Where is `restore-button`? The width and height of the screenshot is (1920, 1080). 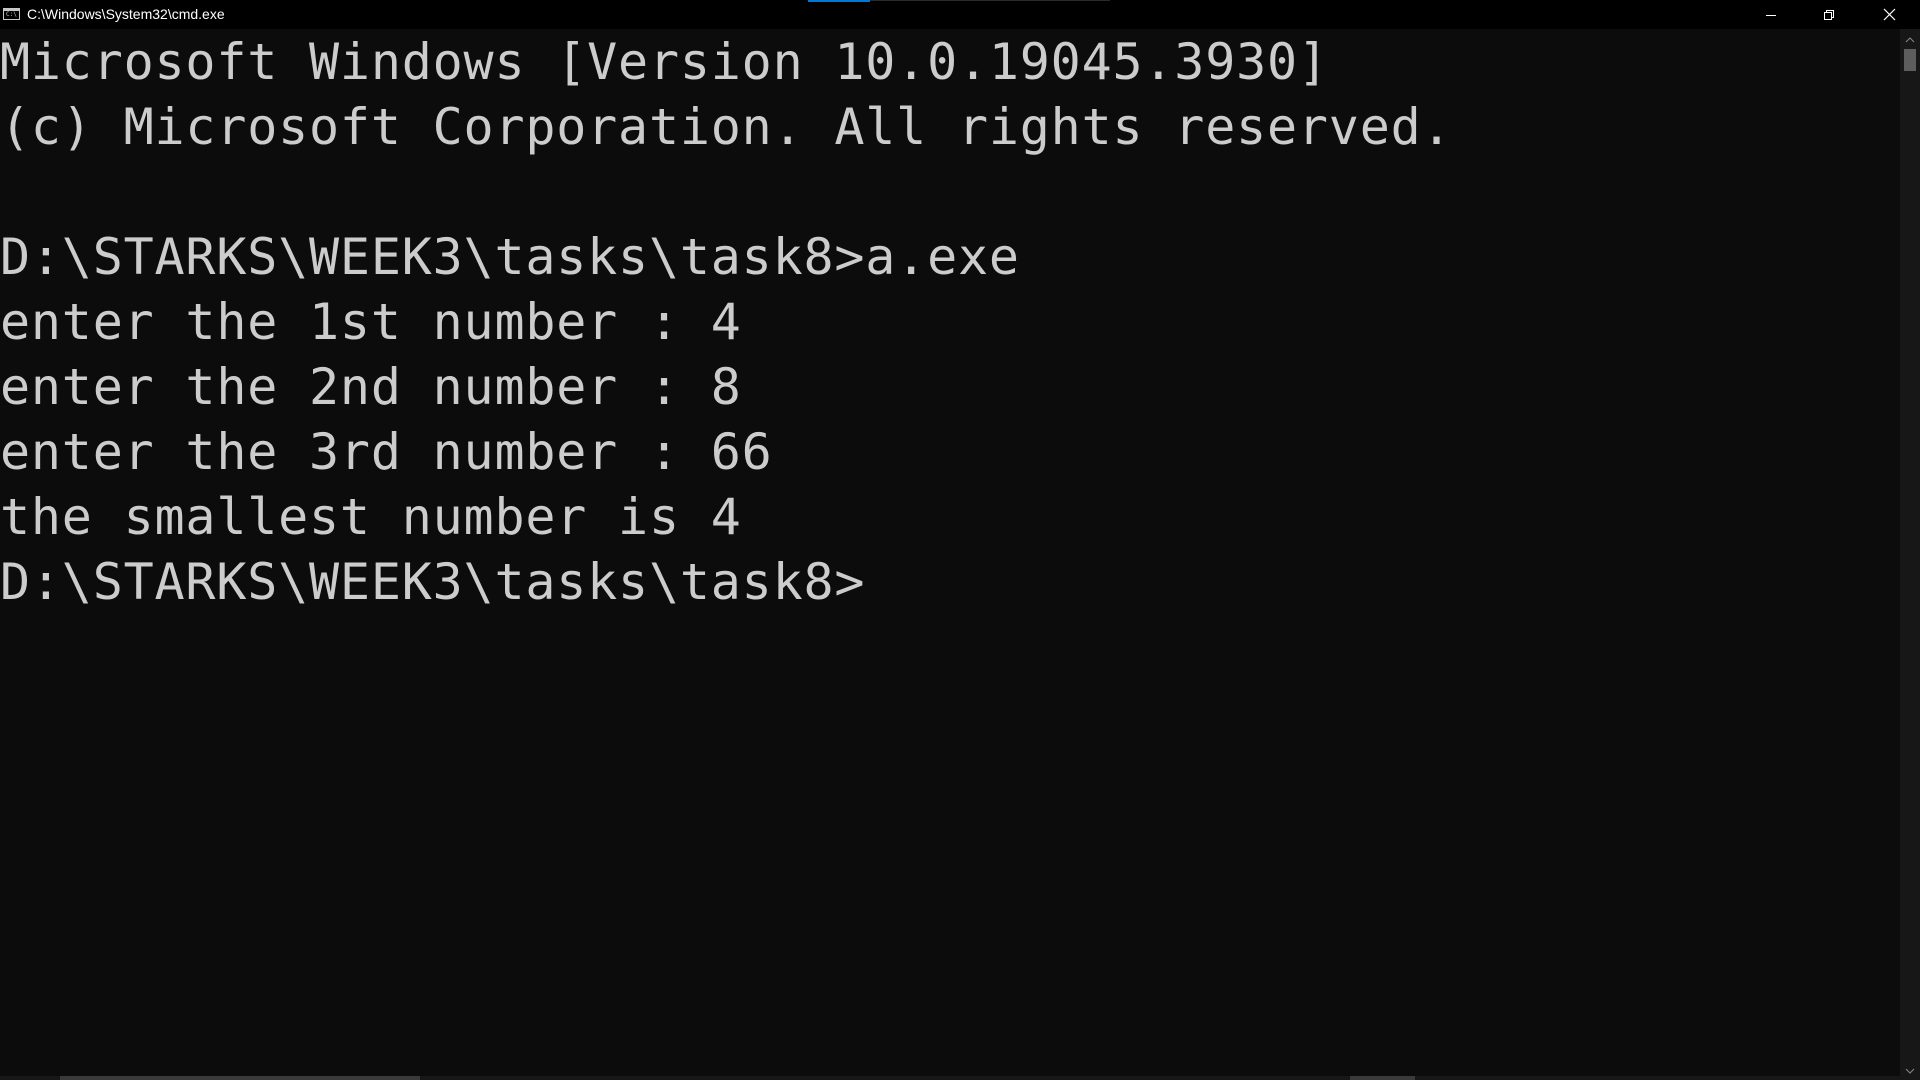
restore-button is located at coordinates (1829, 14).